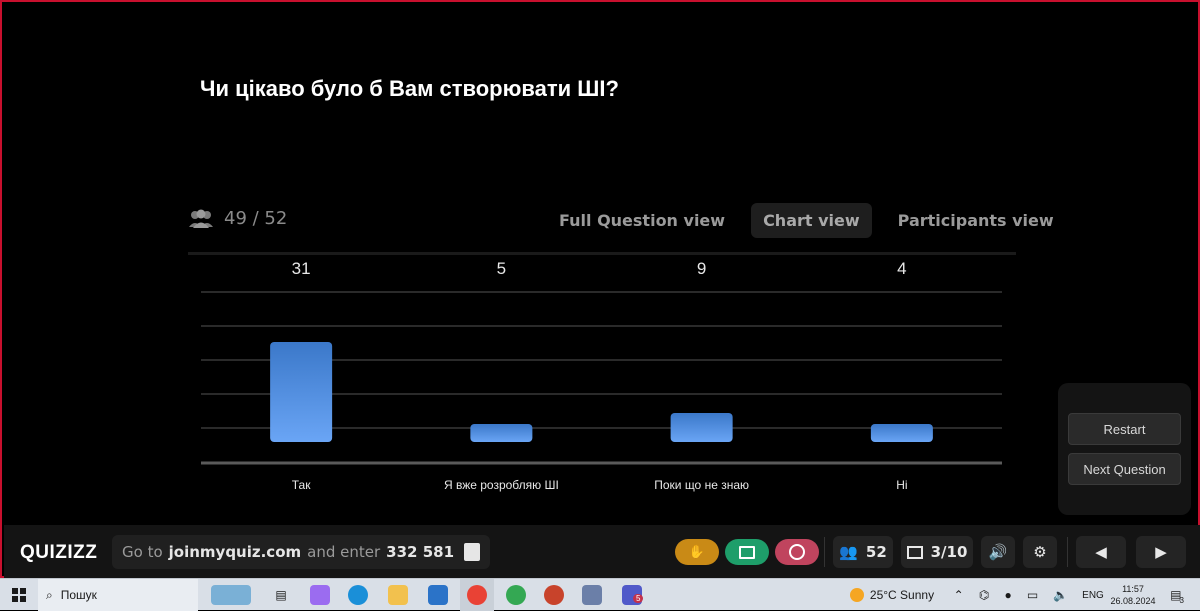 The height and width of the screenshot is (611, 1200). I want to click on slides-button: 3/10, so click(937, 552).